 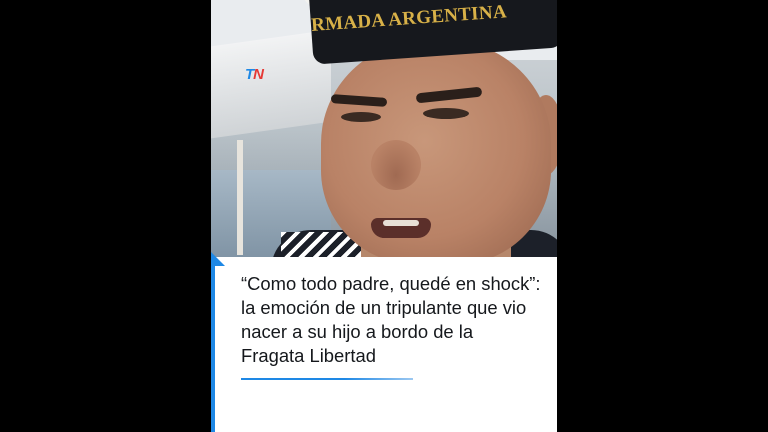 I want to click on card-left-accent, so click(x=213, y=348).